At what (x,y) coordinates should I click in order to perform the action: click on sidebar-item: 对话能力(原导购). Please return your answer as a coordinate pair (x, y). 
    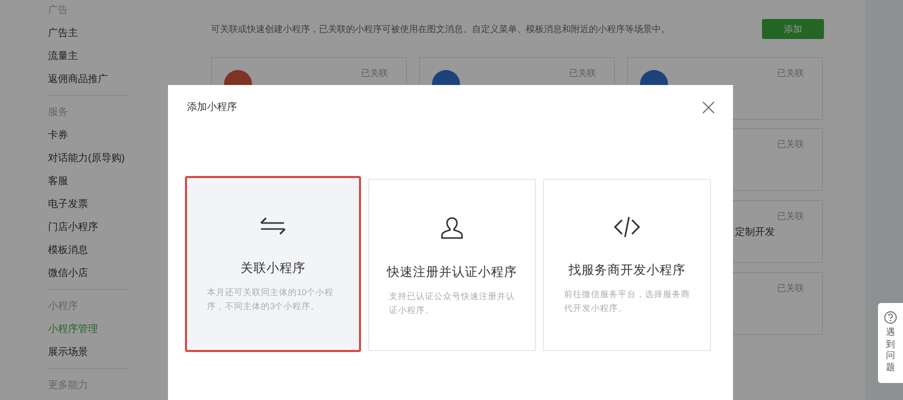
    Looking at the image, I should click on (88, 158).